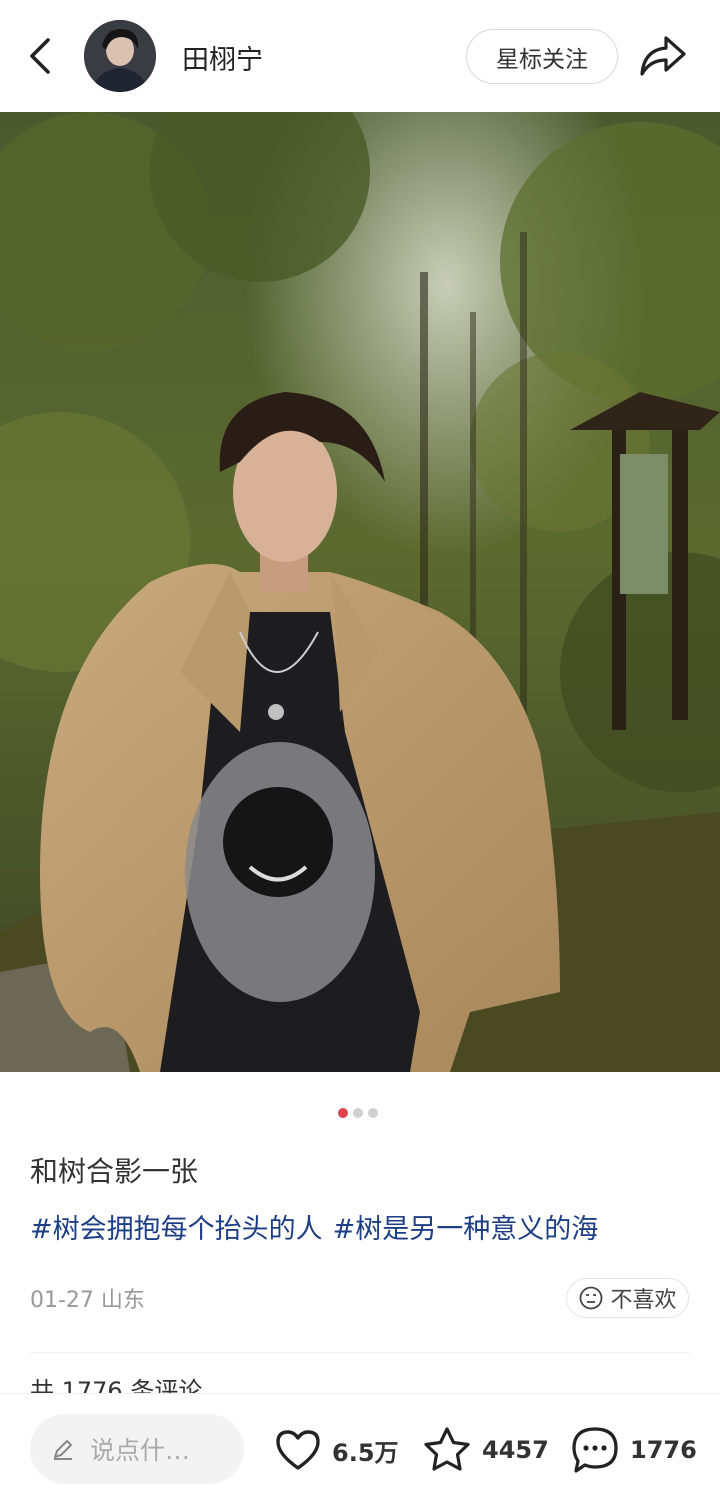  I want to click on post-date-location: 01-27 山东, so click(87, 1300).